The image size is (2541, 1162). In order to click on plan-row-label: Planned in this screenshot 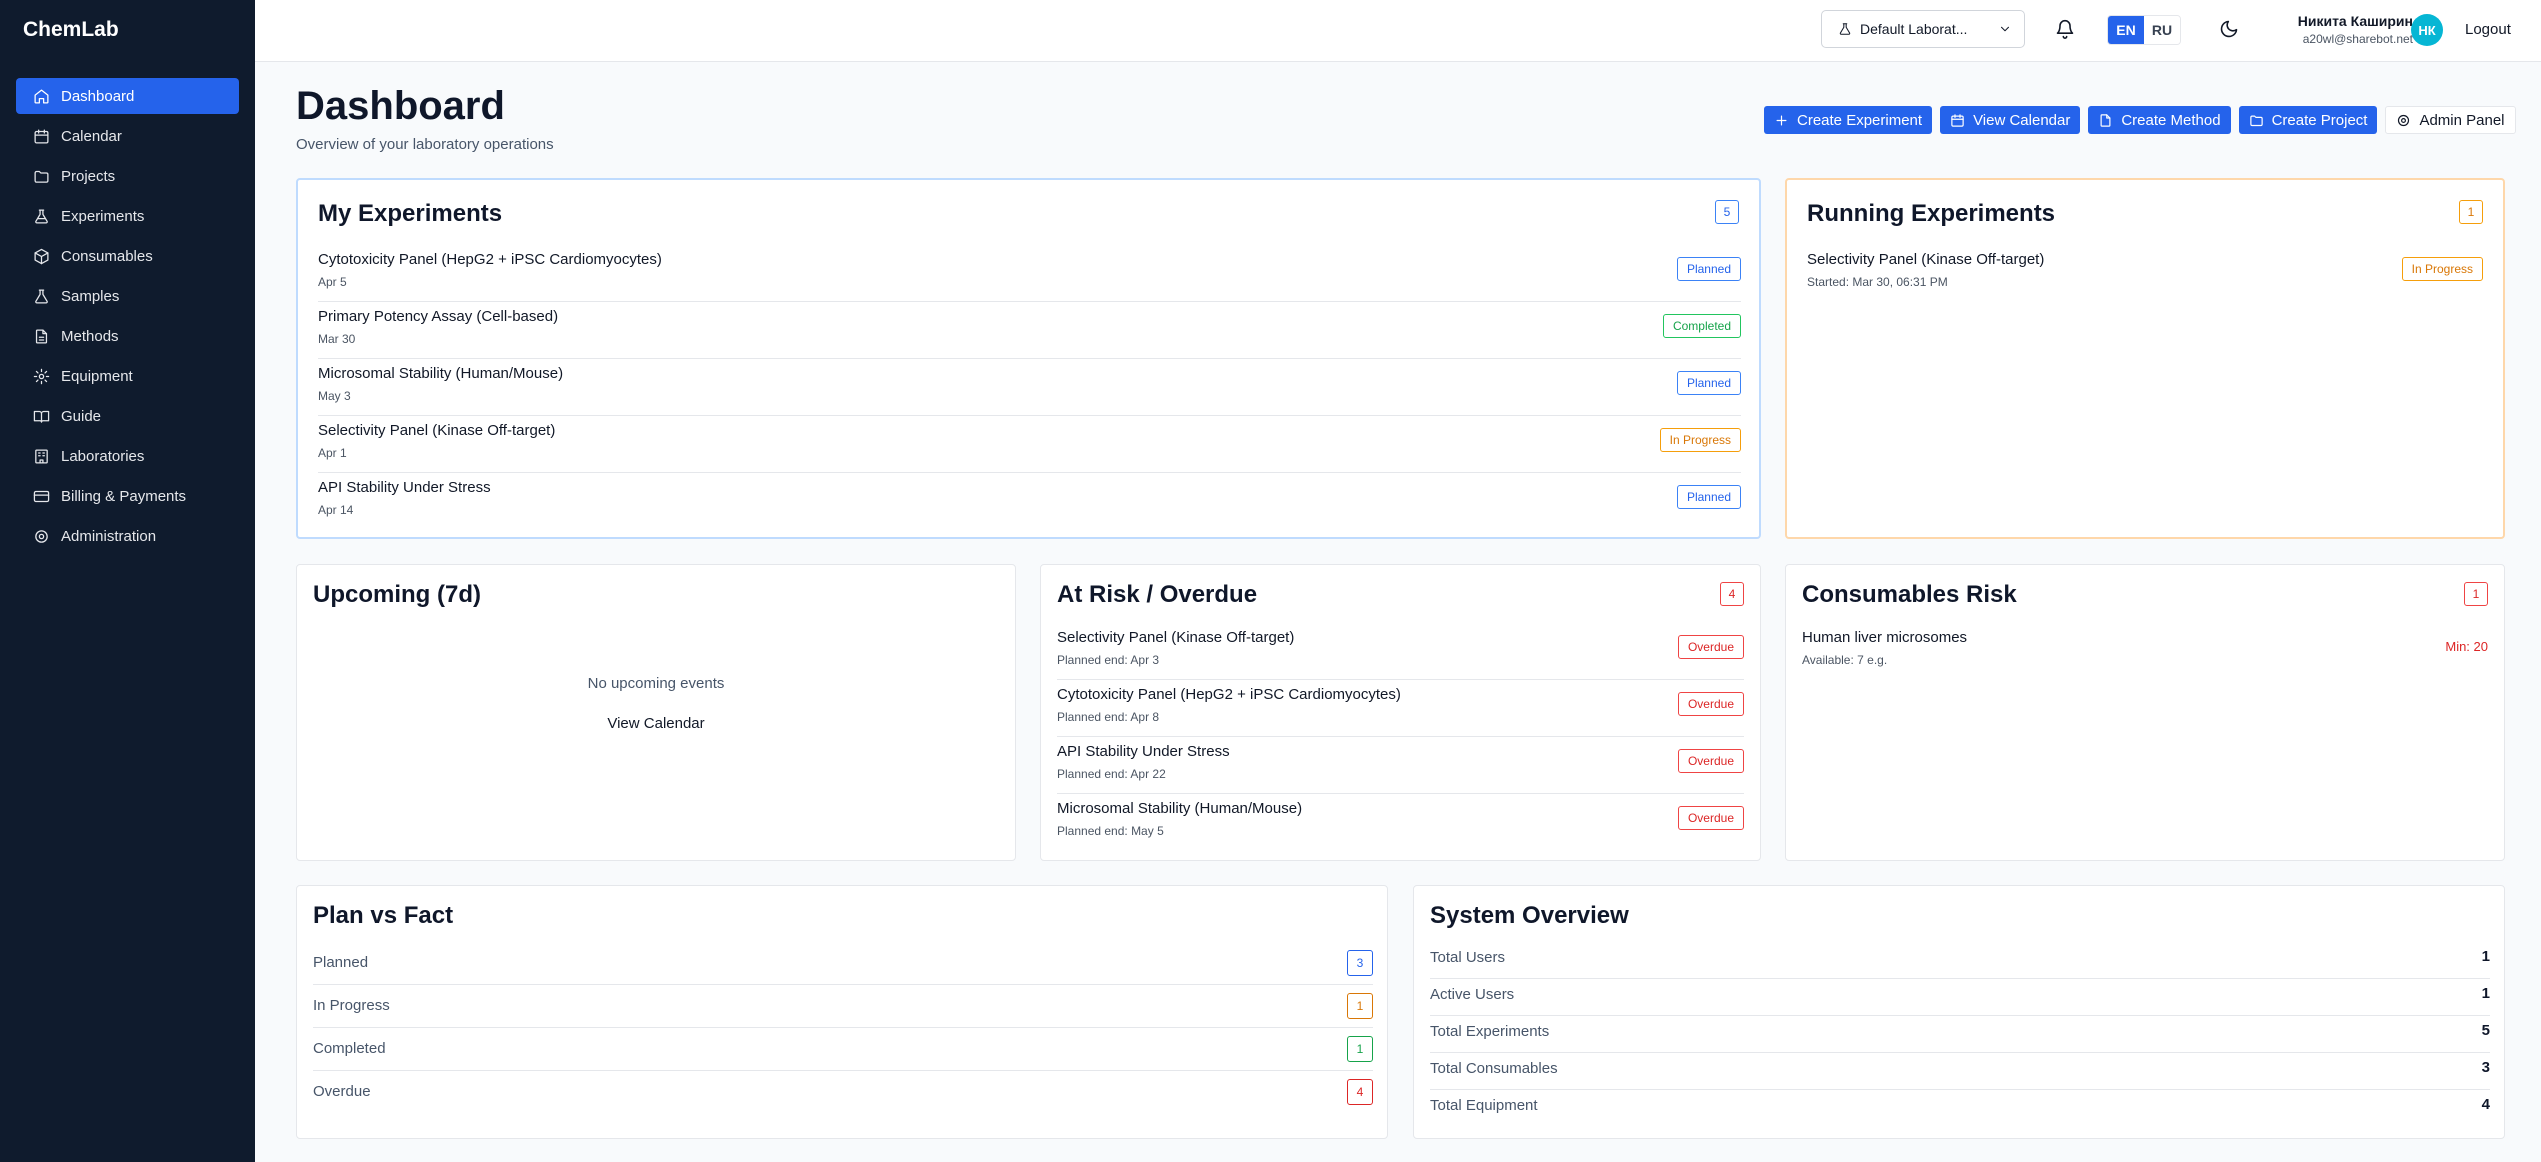, I will do `click(341, 962)`.